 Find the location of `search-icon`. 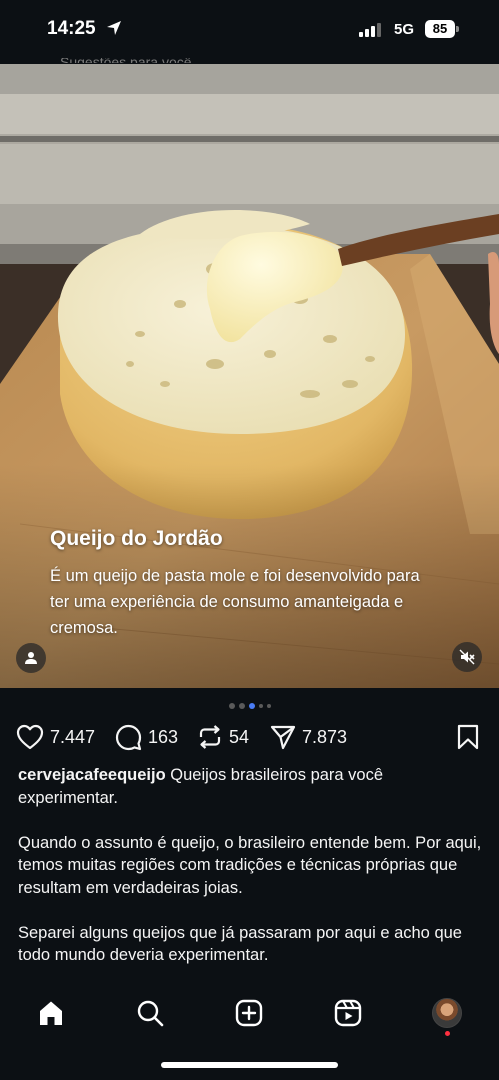

search-icon is located at coordinates (150, 1013).